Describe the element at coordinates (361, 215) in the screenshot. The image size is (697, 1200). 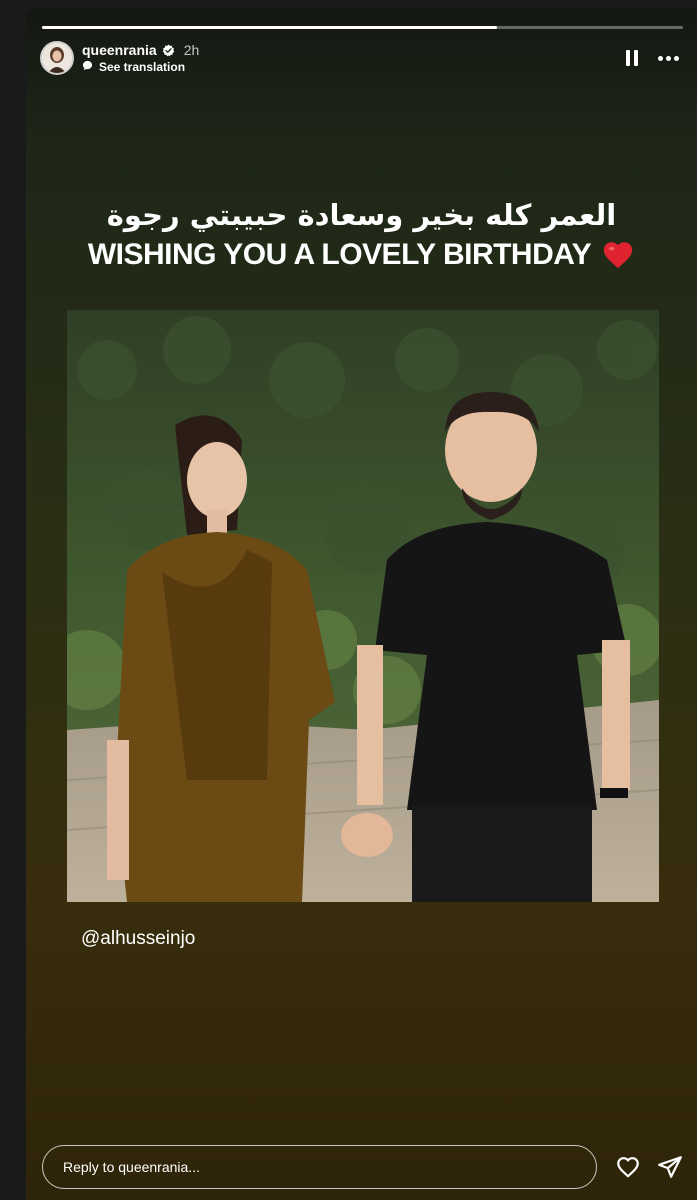
I see `caption-arabic: العمر كله بخير وسعادة حبيبتي رجوة` at that location.